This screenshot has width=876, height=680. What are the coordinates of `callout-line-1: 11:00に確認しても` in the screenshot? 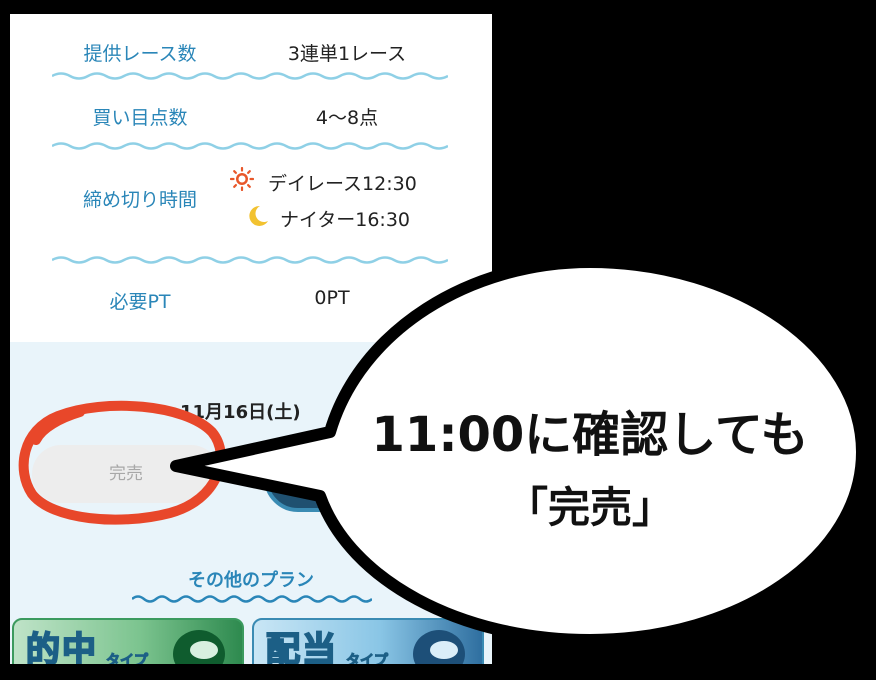 It's located at (590, 435).